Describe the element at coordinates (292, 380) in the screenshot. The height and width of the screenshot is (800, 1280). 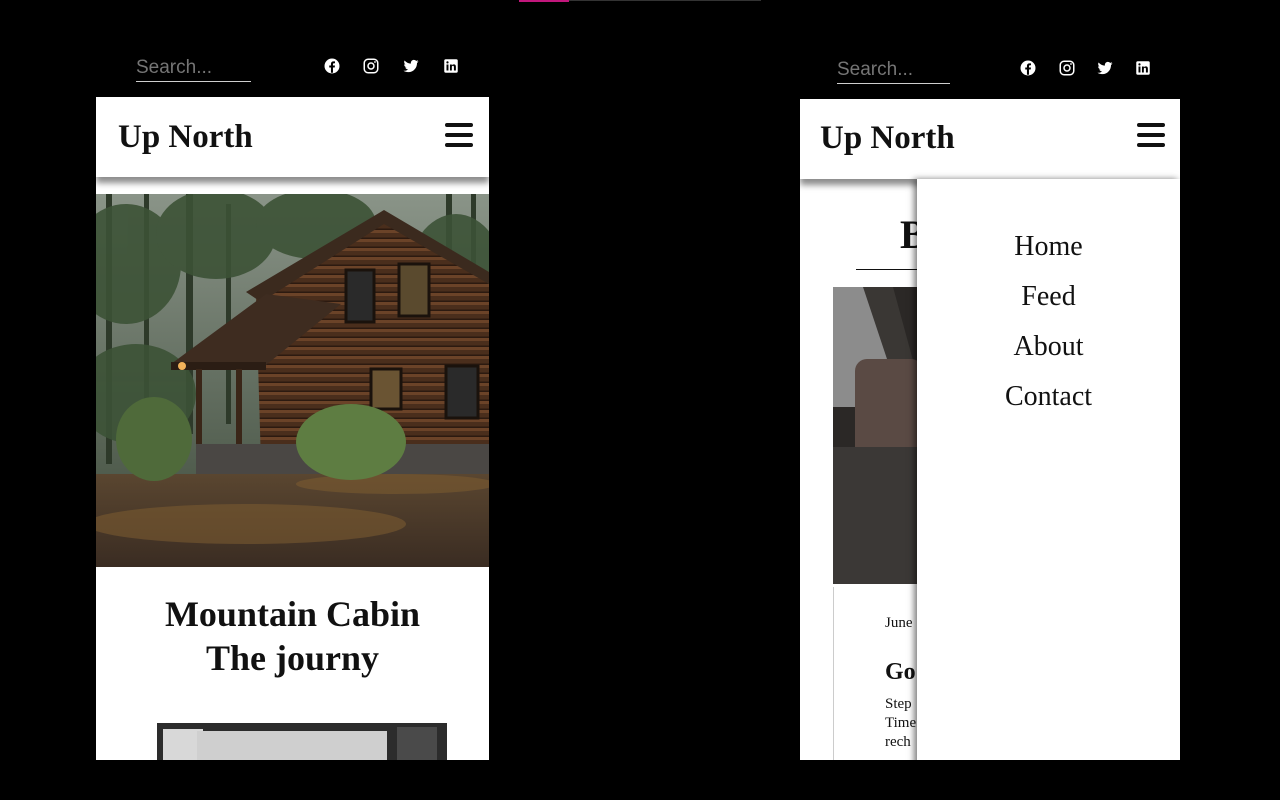
I see `hero-cabin-image` at that location.